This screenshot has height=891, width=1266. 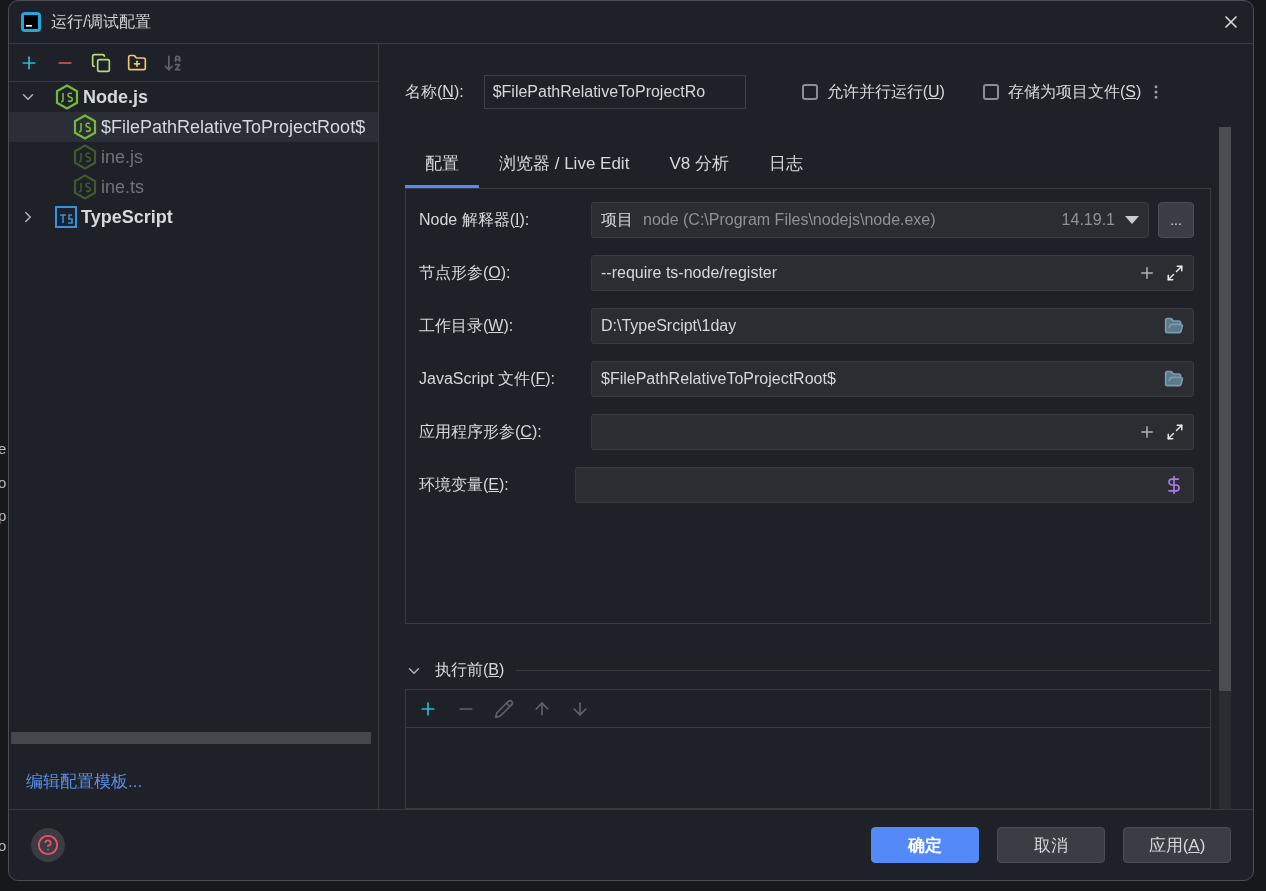 What do you see at coordinates (785, 170) in the screenshot?
I see `tab: 日志` at bounding box center [785, 170].